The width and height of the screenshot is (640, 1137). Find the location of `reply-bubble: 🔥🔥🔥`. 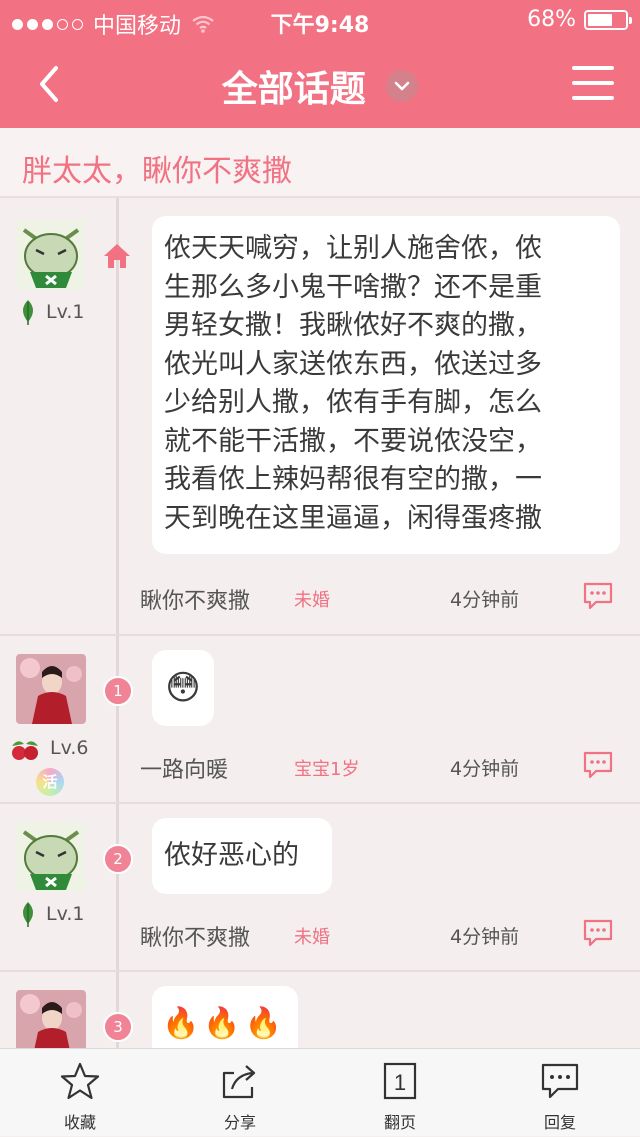

reply-bubble: 🔥🔥🔥 is located at coordinates (225, 1017).